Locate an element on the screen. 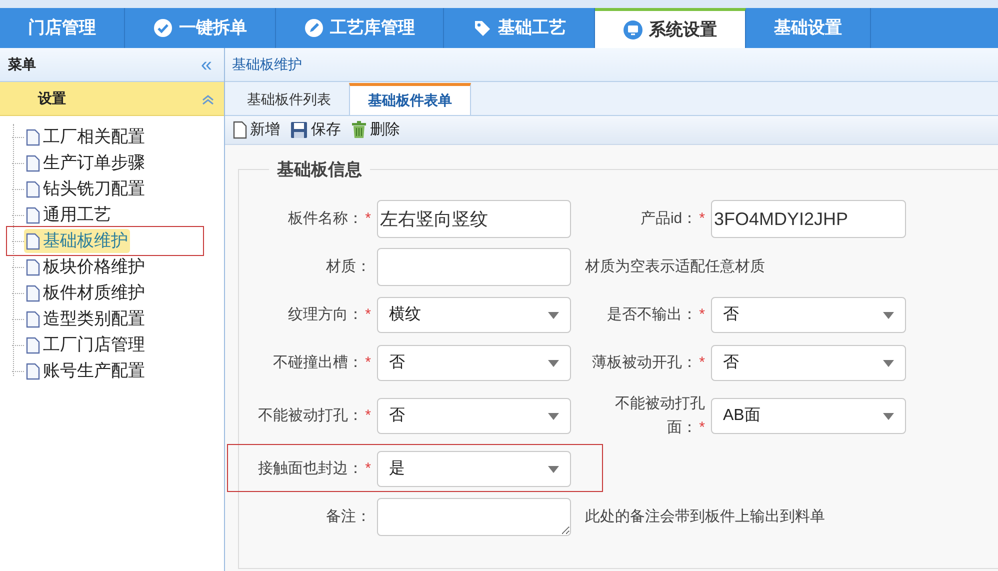 This screenshot has width=998, height=571. sidebar-title: 菜单 is located at coordinates (22, 64).